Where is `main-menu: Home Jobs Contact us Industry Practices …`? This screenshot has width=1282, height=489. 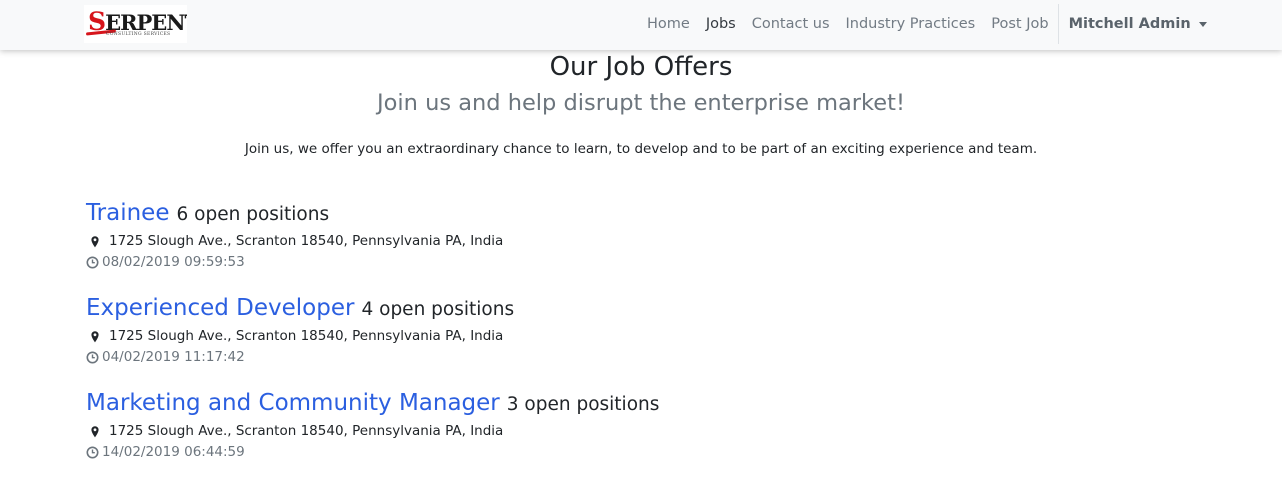 main-menu: Home Jobs Contact us Industry Practices … is located at coordinates (927, 24).